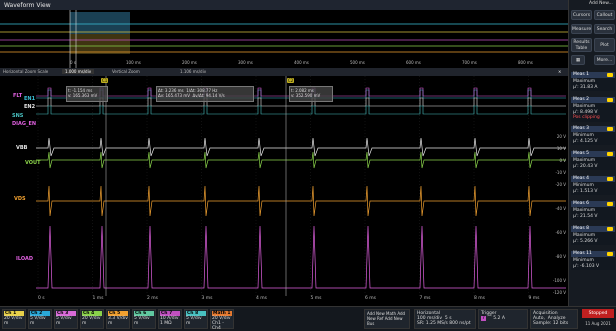 Image resolution: width=616 pixels, height=331 pixels. I want to click on channel-badge-box: Ch 25 V/div m, so click(40, 319).